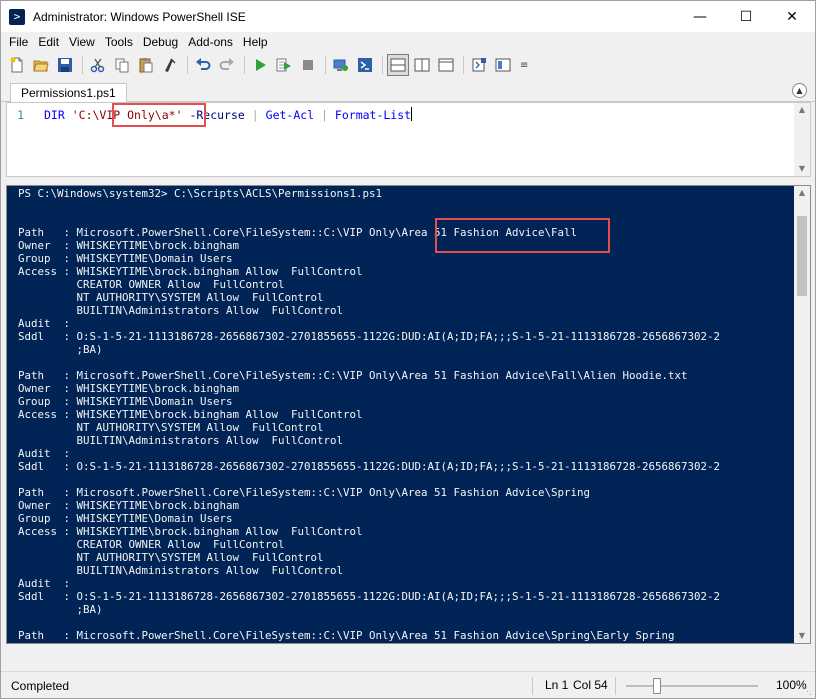  What do you see at coordinates (341, 65) in the screenshot?
I see `new-remote-tab-icon` at bounding box center [341, 65].